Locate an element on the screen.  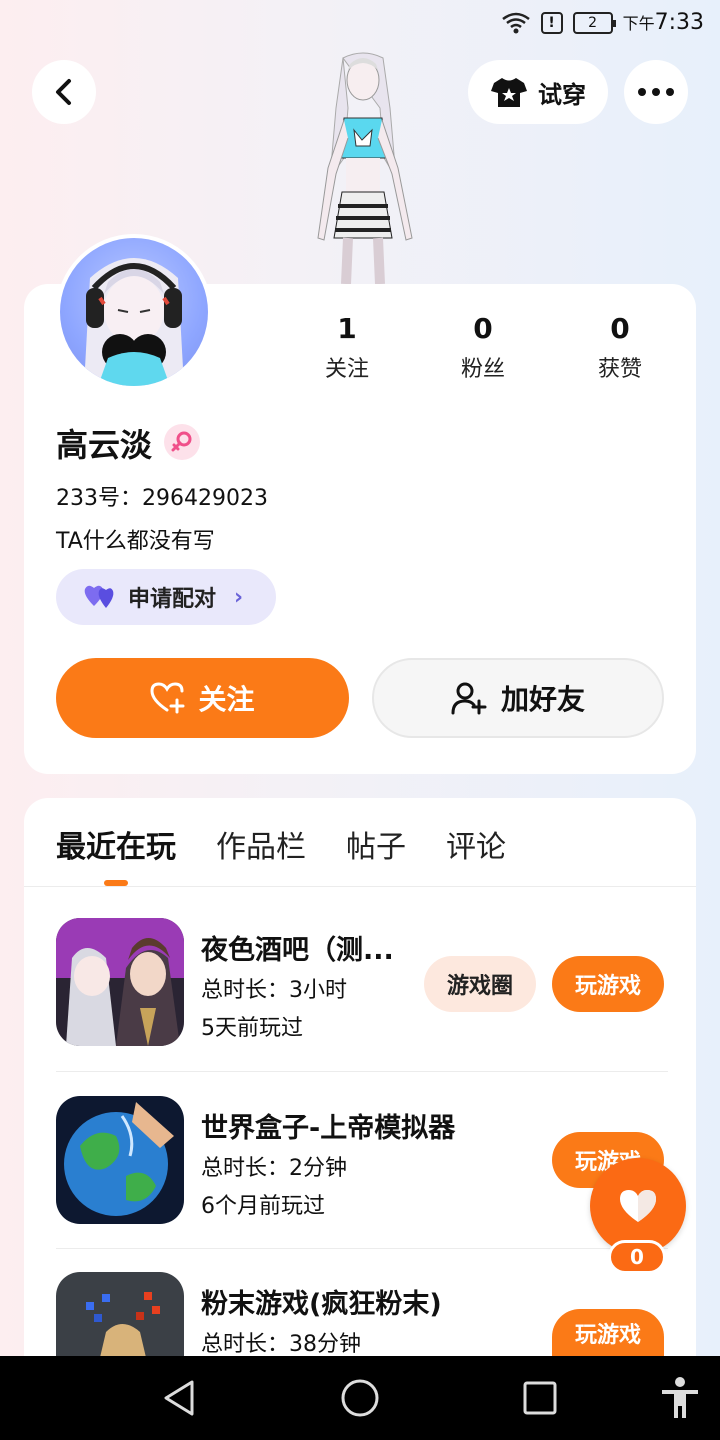
more-button is located at coordinates (656, 92).